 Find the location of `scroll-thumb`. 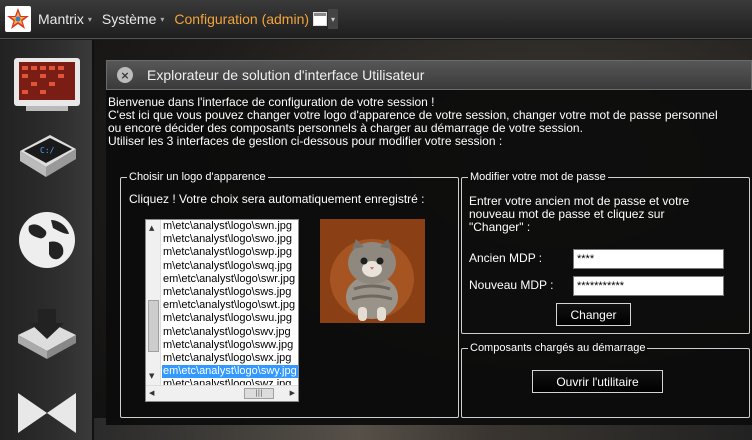

scroll-thumb is located at coordinates (153, 326).